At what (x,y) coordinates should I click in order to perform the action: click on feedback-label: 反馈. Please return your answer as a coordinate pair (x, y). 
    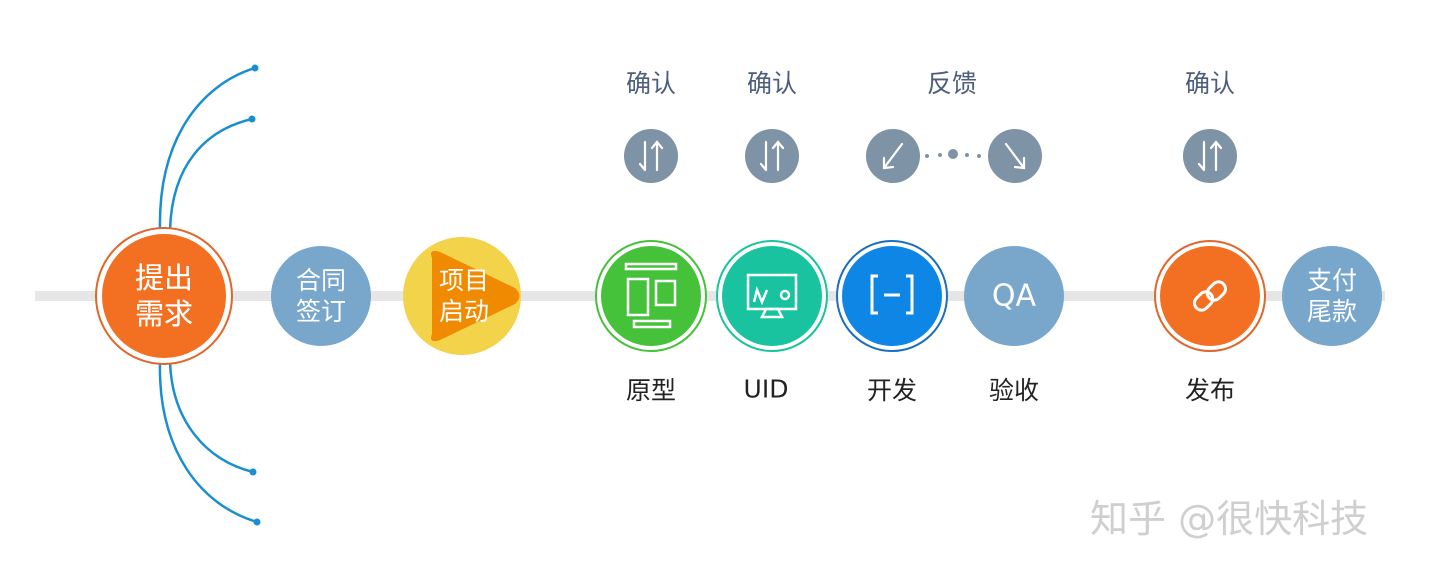
    Looking at the image, I should click on (952, 83).